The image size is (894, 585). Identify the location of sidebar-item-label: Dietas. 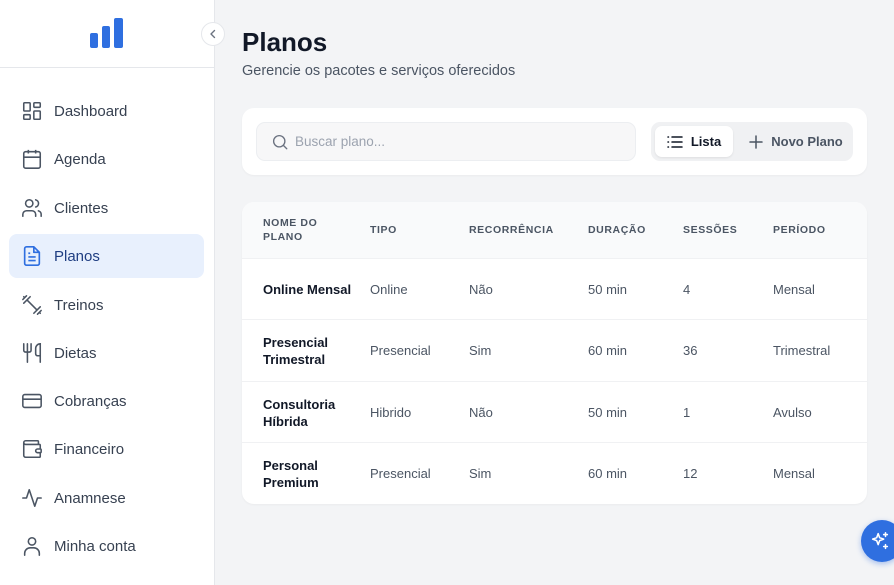
(75, 353).